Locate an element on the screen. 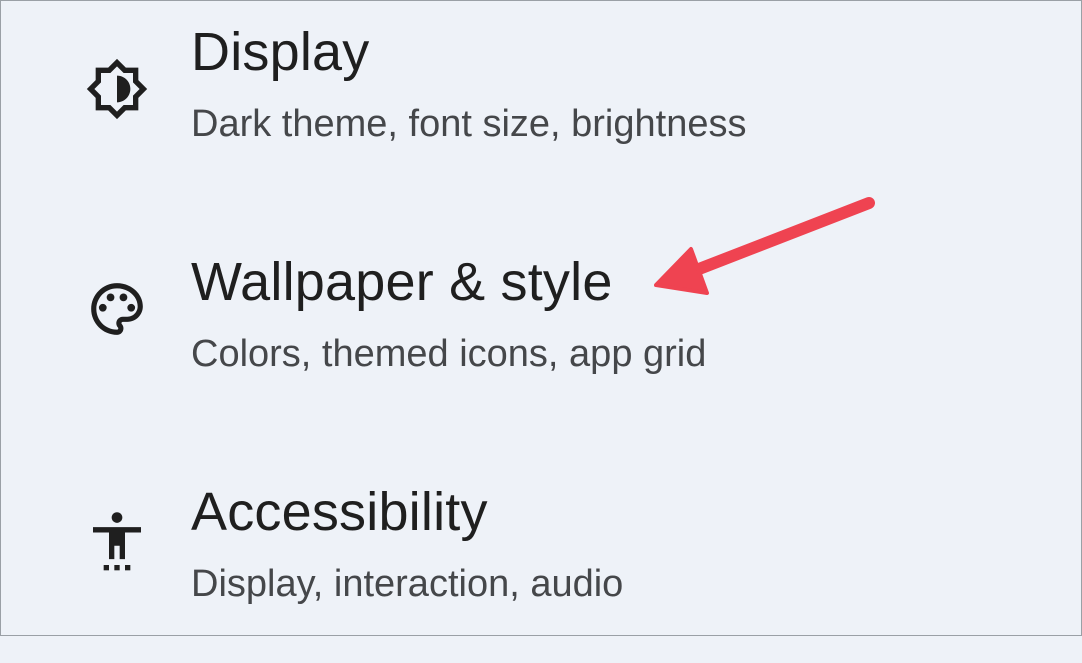 Image resolution: width=1082 pixels, height=663 pixels. settings-item-subtitle: Display, interaction, audio is located at coordinates (407, 584).